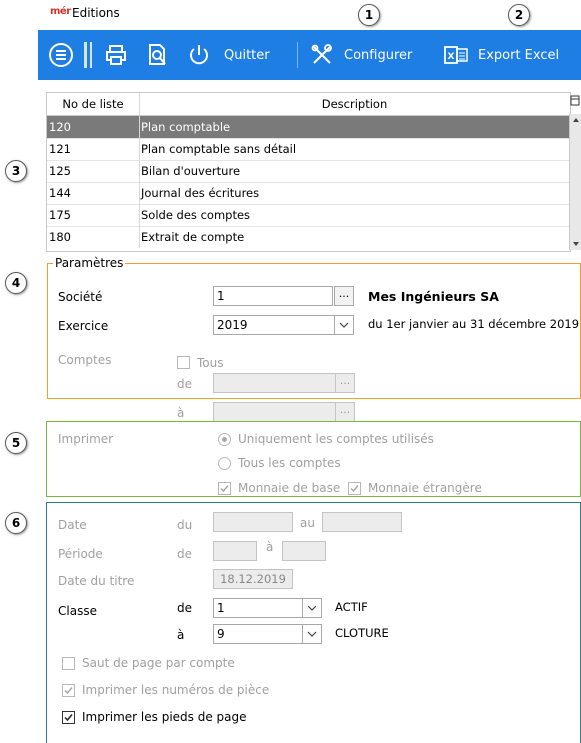  What do you see at coordinates (210, 363) in the screenshot?
I see `tous-label: Tous` at bounding box center [210, 363].